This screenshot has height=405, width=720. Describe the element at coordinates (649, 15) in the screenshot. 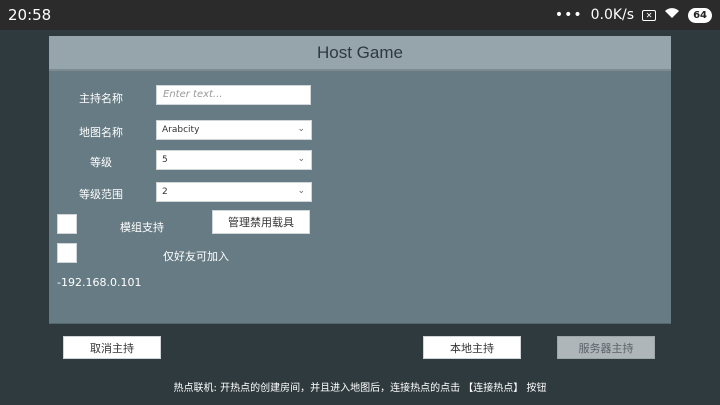

I see `no-sim-icon: ✕` at that location.